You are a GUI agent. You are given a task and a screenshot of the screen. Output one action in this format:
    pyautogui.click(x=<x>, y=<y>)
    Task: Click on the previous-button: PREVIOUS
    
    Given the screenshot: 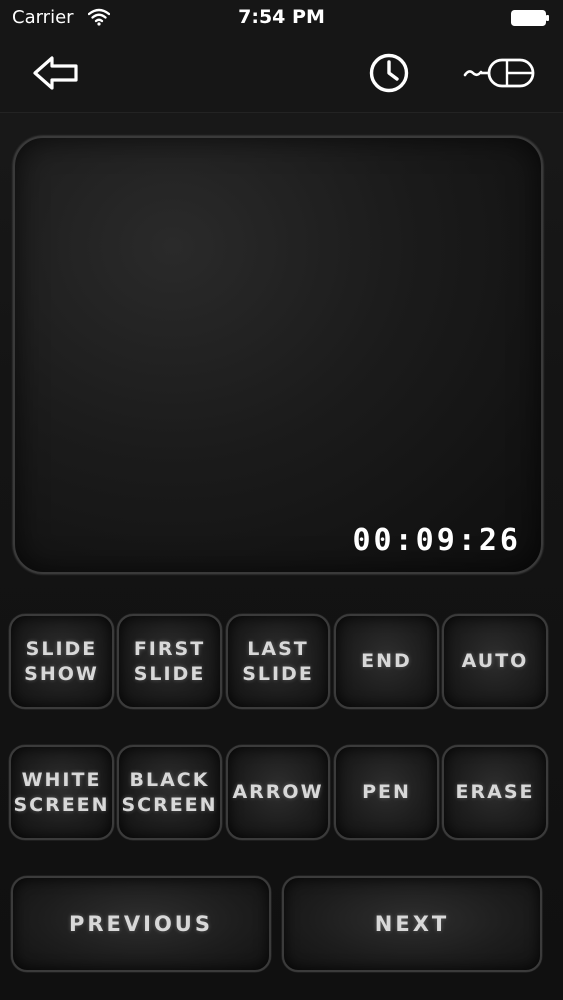 What is the action you would take?
    pyautogui.click(x=141, y=924)
    